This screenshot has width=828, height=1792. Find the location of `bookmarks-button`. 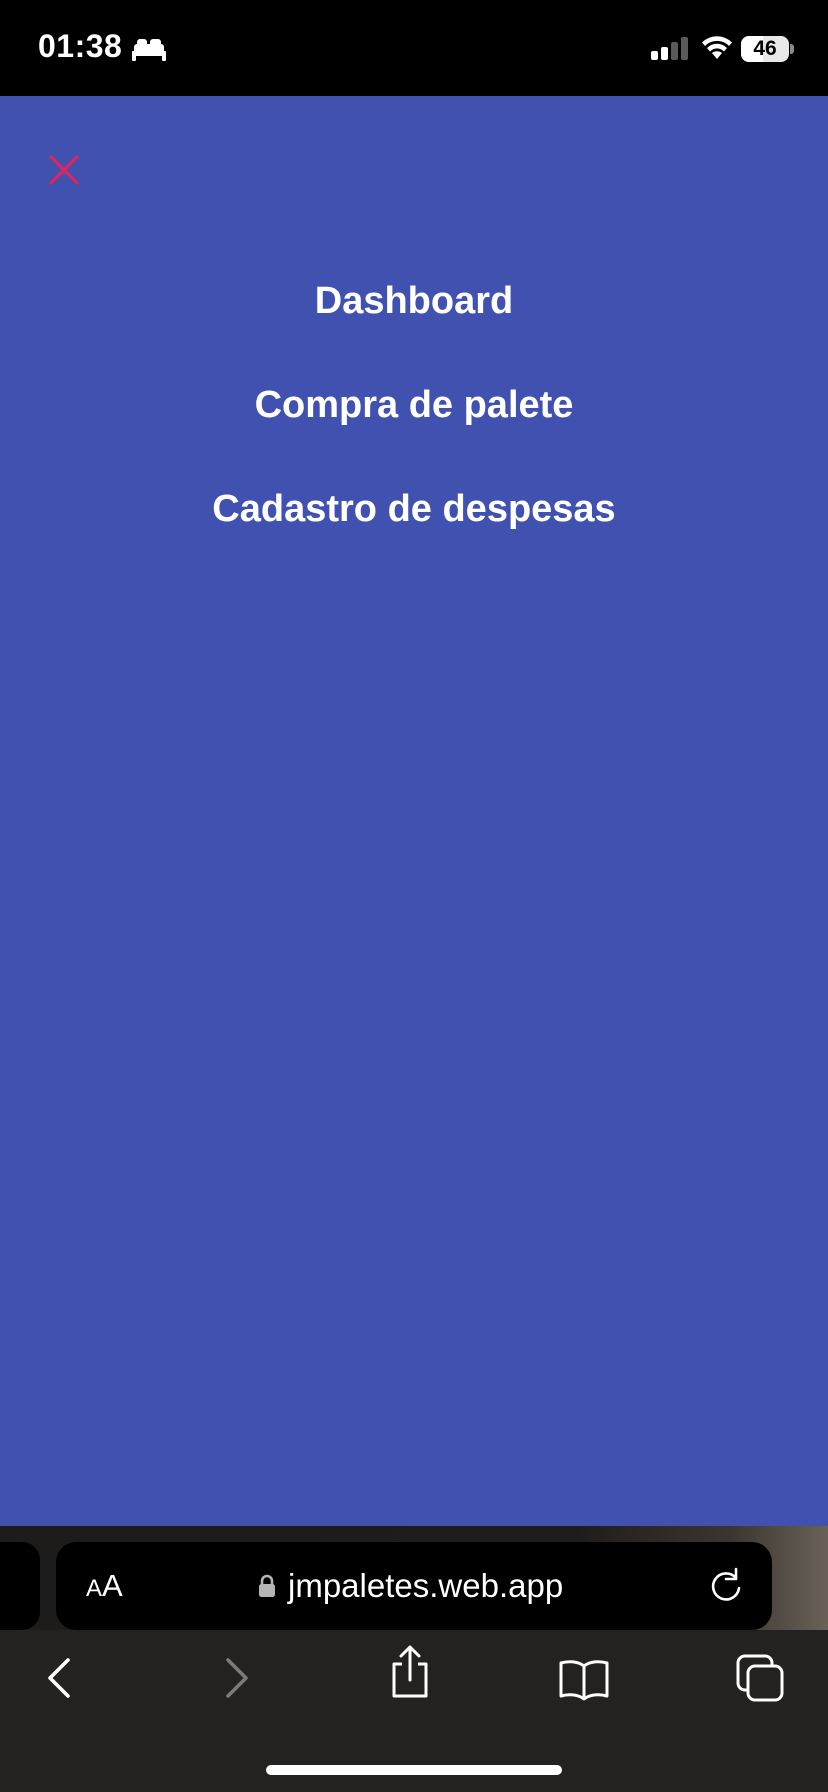

bookmarks-button is located at coordinates (584, 1682).